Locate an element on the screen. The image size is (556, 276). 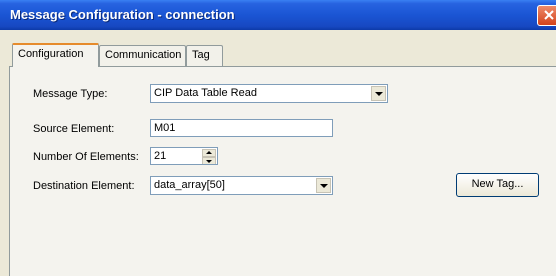
source-element-label: Source Element: is located at coordinates (74, 129).